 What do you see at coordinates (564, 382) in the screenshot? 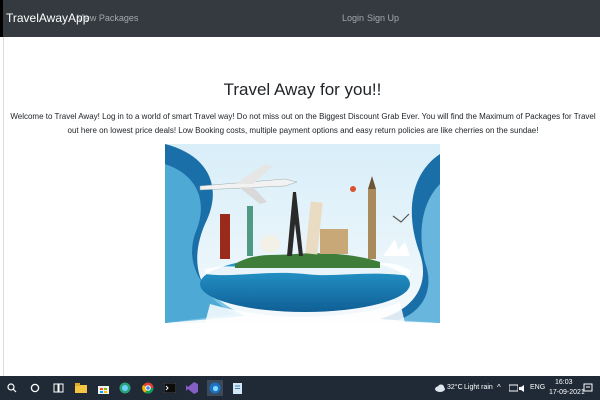
I see `clock-time: 16:03` at bounding box center [564, 382].